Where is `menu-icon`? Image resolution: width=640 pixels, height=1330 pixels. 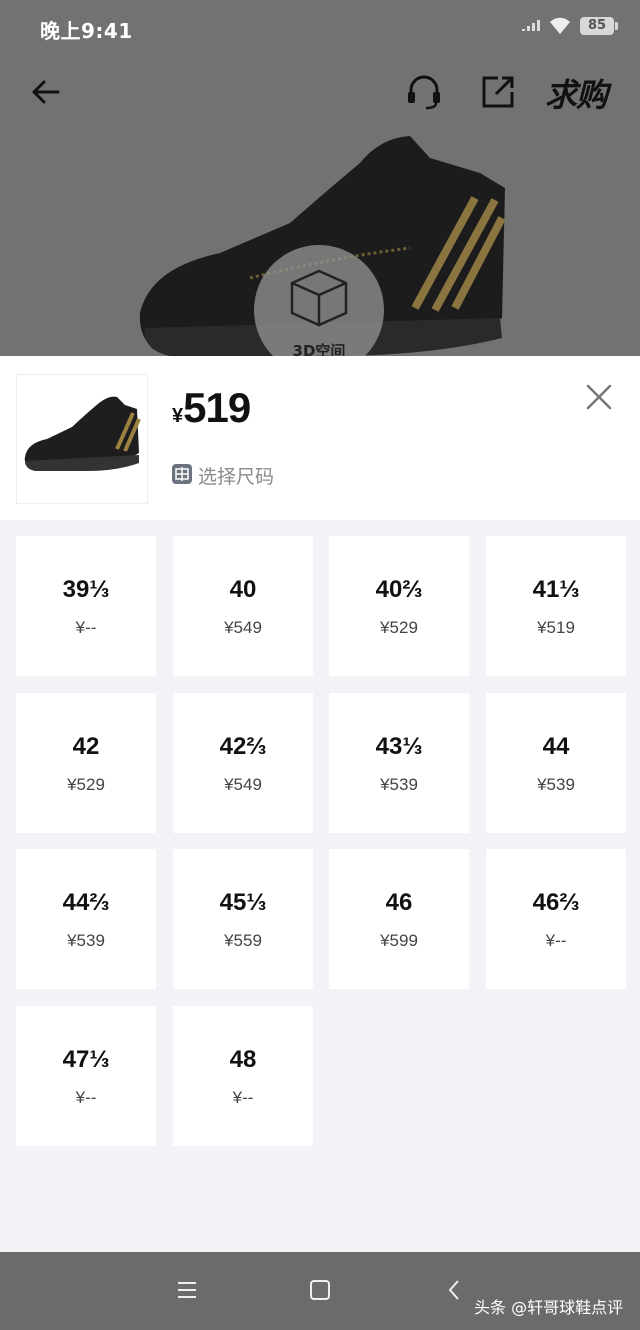 menu-icon is located at coordinates (187, 1290).